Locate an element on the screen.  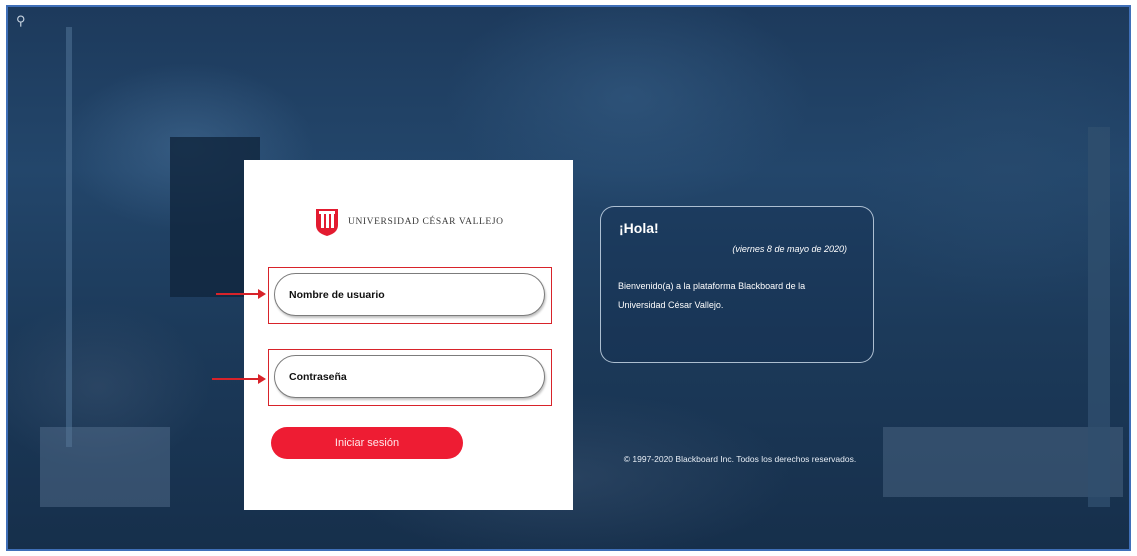
shield-icon is located at coordinates (327, 222).